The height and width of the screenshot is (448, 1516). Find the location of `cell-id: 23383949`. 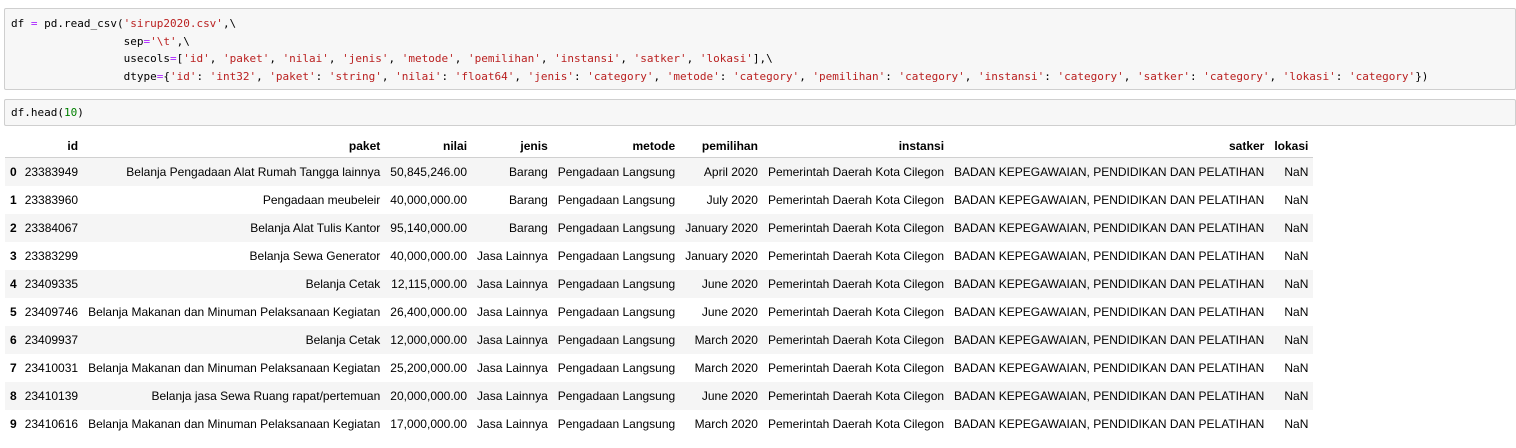

cell-id: 23383949 is located at coordinates (51, 172).